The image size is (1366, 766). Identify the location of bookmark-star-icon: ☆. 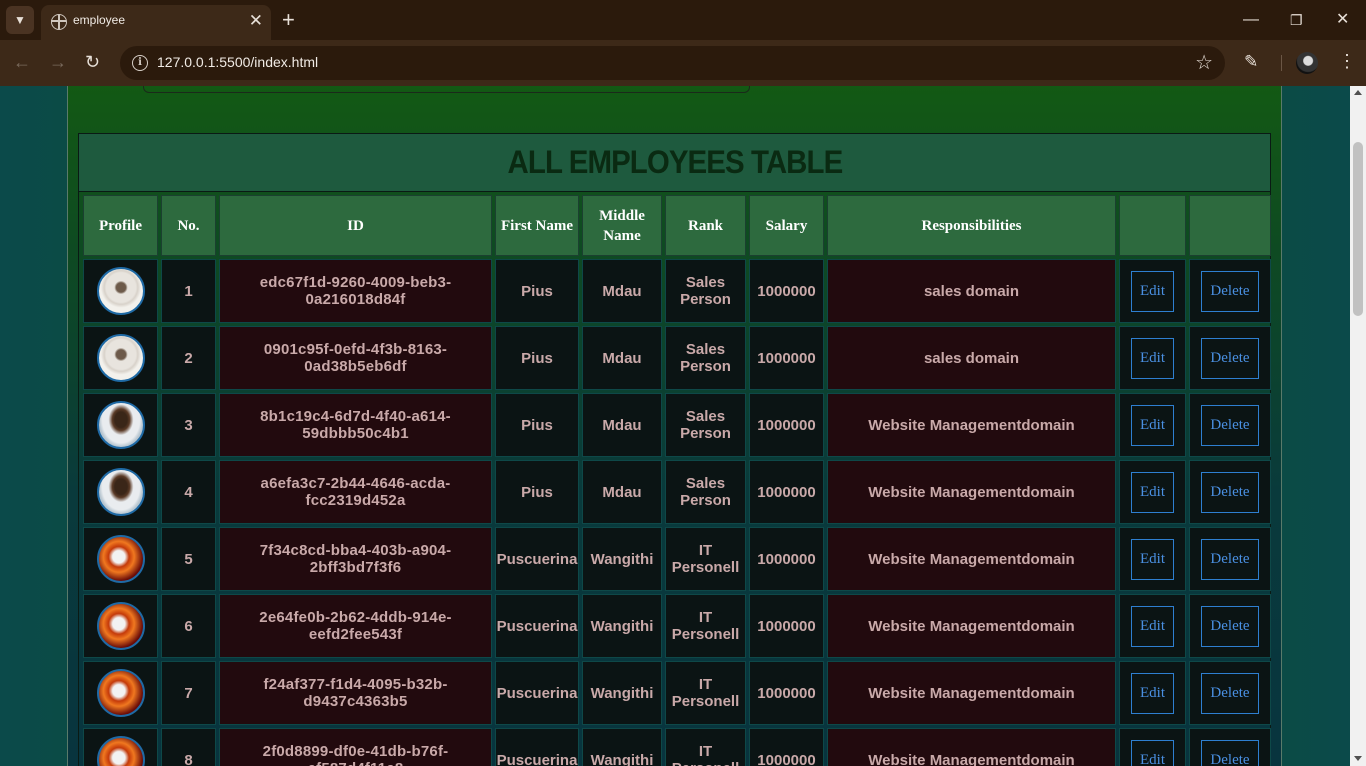
(1204, 62).